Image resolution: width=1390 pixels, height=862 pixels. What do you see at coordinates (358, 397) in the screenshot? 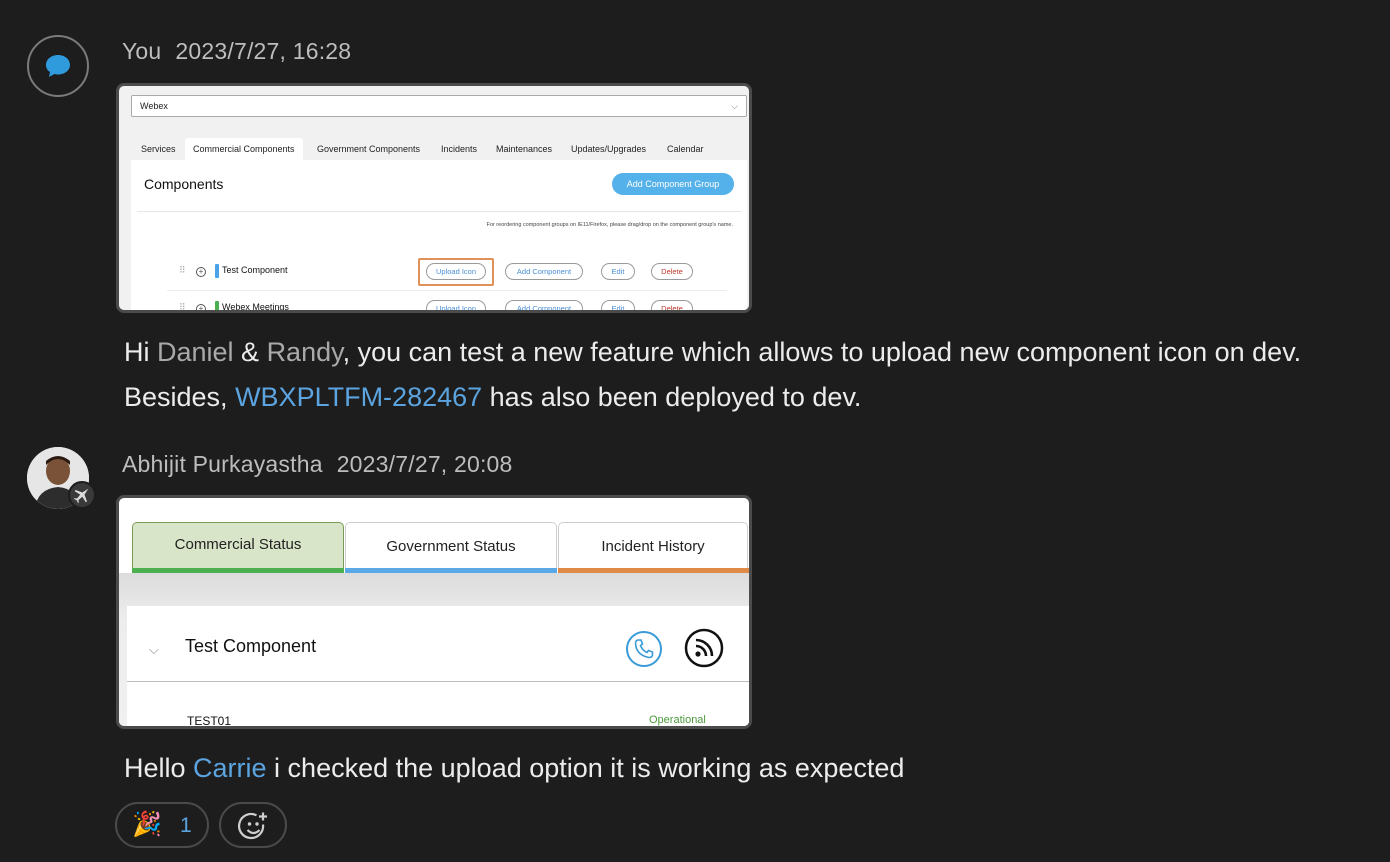
I see `ticket-link: WBXPLTFM-282467` at bounding box center [358, 397].